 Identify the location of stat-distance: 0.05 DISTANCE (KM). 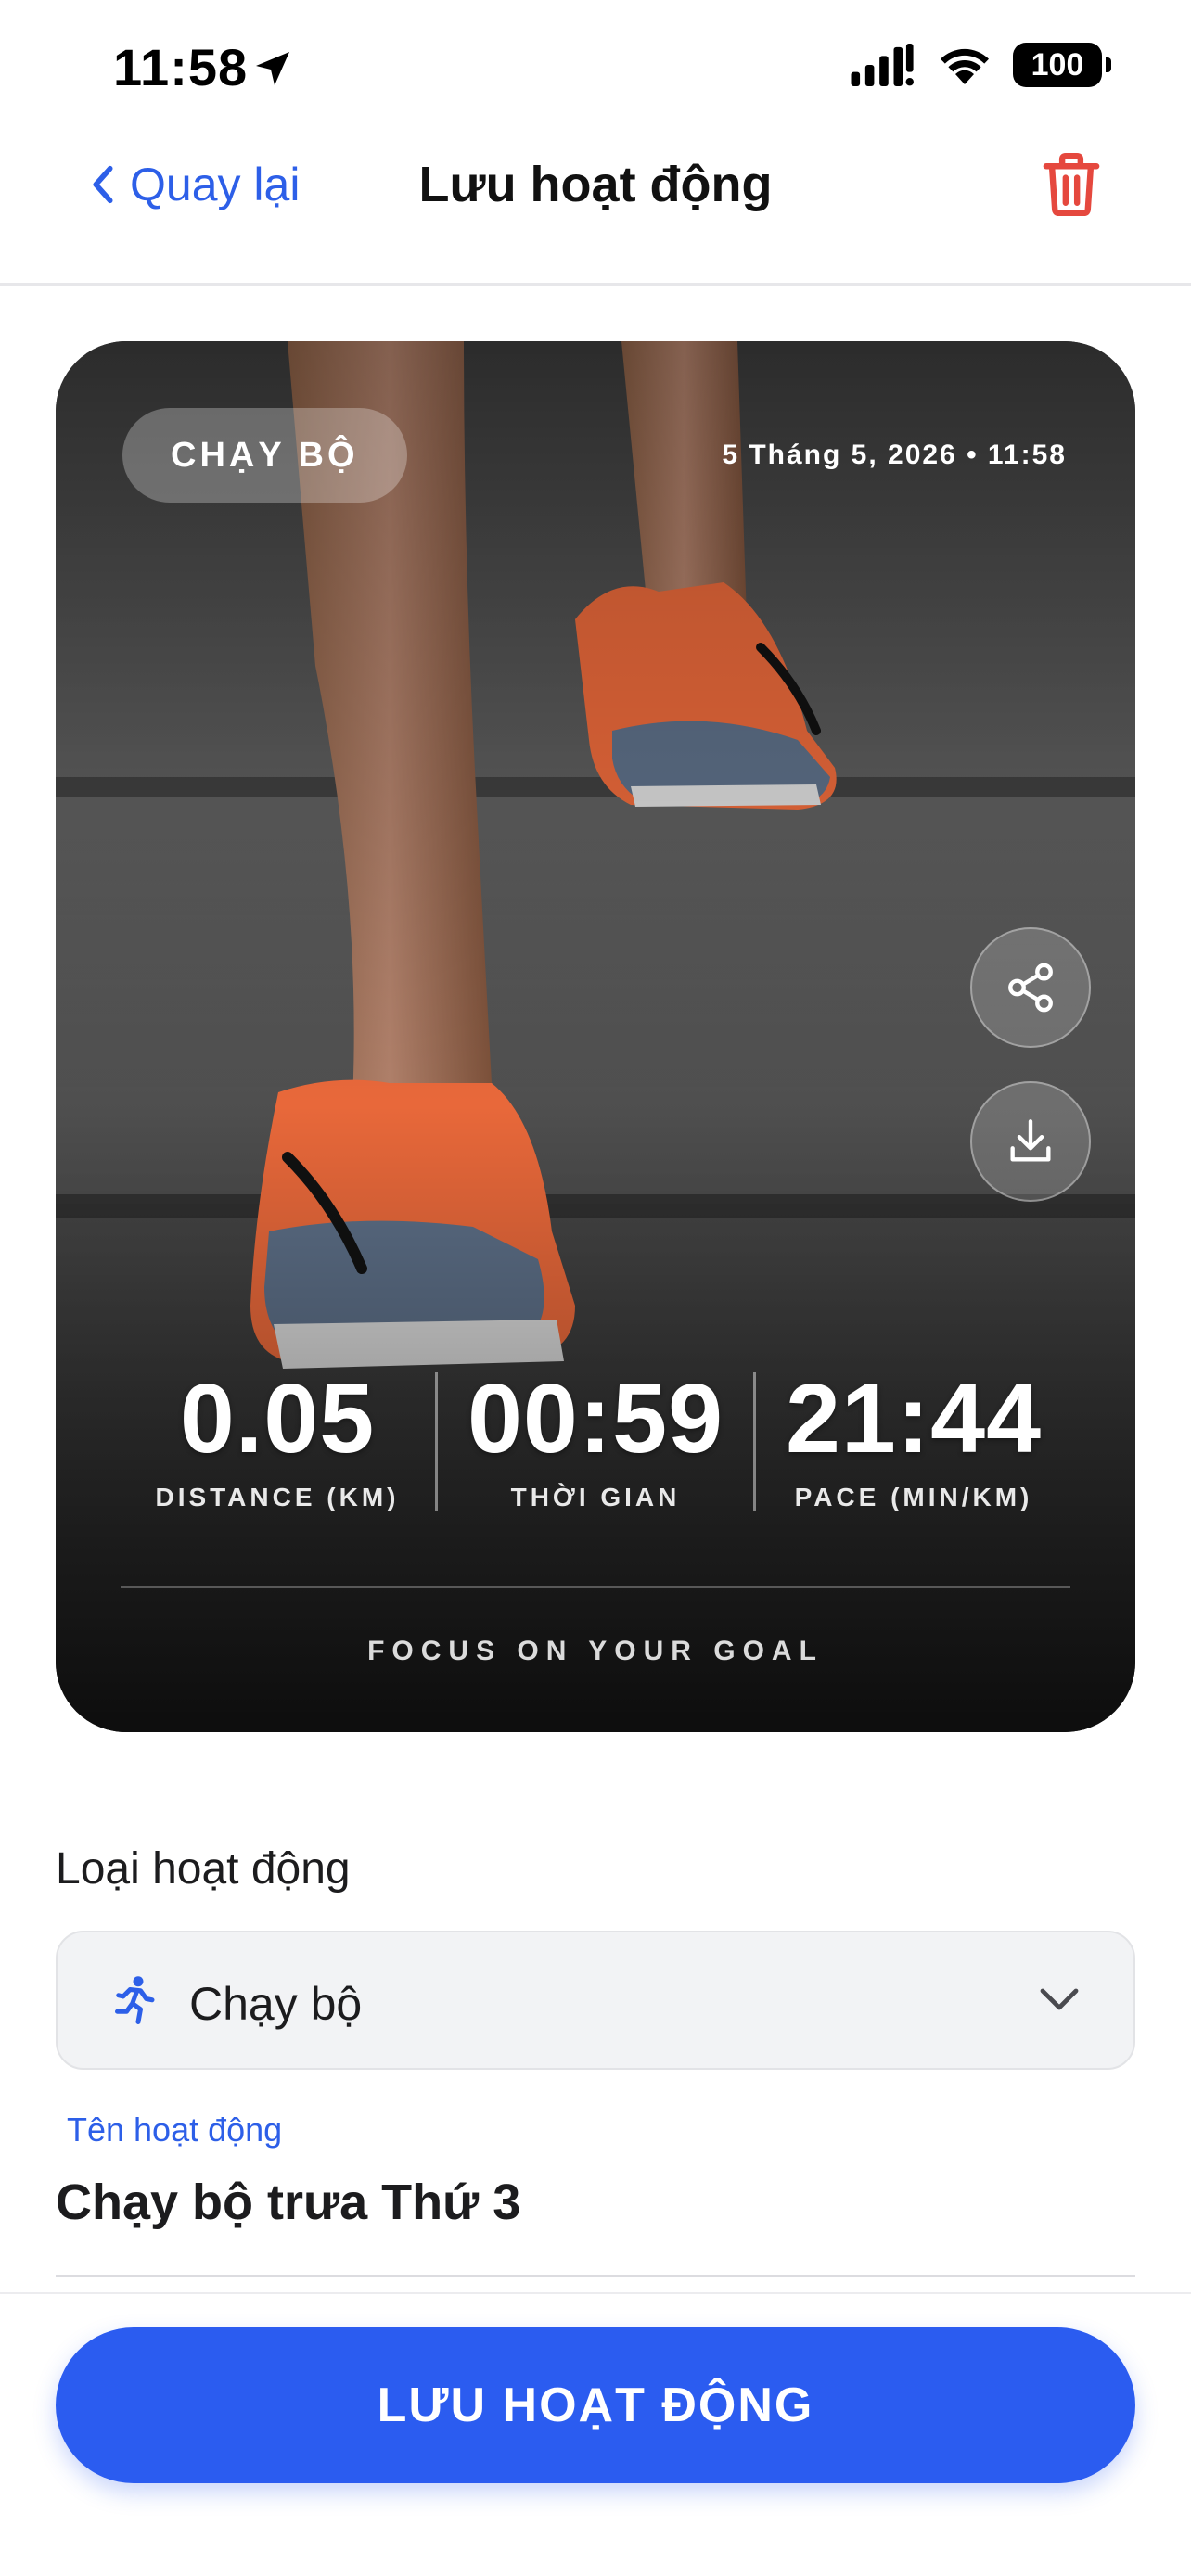
(277, 1438).